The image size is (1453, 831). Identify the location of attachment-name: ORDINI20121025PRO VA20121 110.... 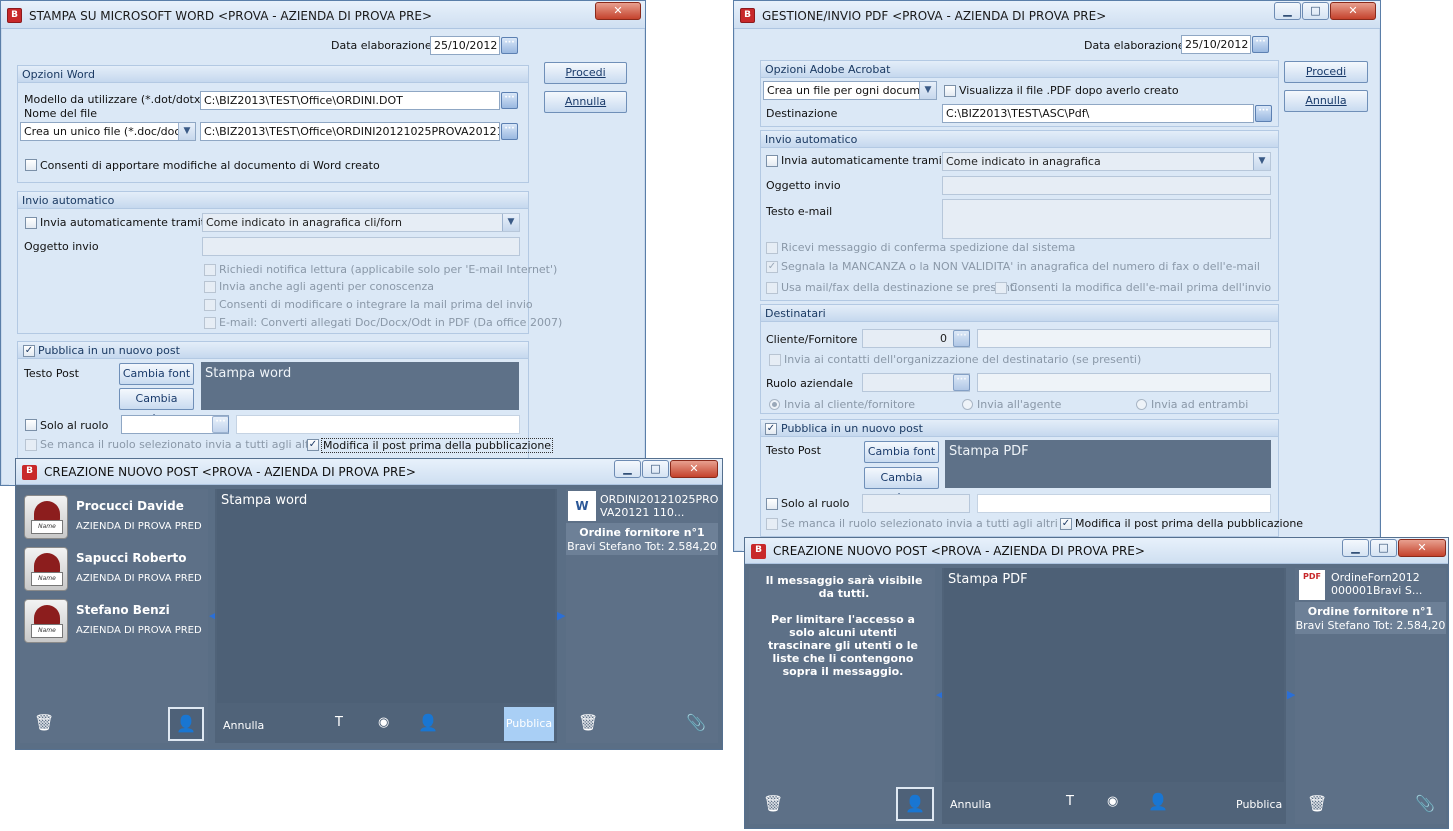
(659, 506).